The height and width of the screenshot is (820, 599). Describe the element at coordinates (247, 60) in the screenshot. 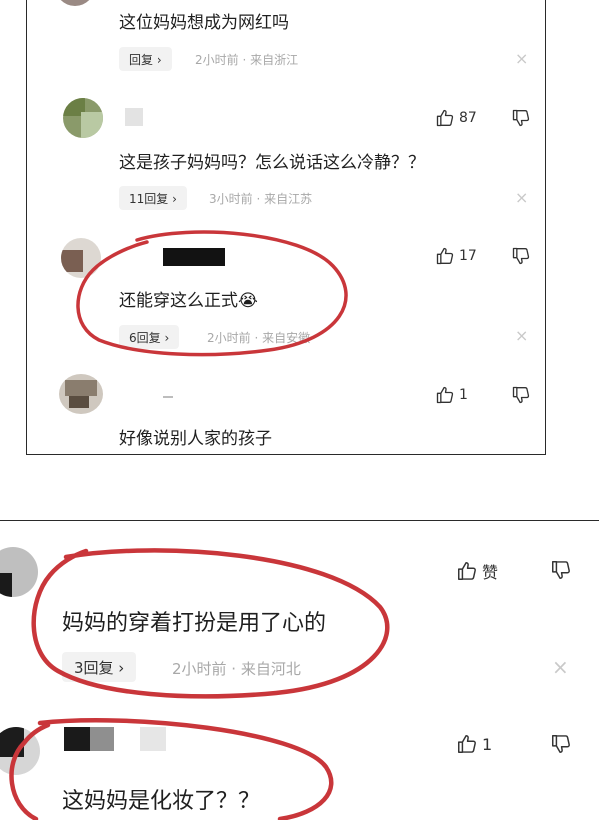

I see `comment-meta: 2小时前 · 来自浙江` at that location.